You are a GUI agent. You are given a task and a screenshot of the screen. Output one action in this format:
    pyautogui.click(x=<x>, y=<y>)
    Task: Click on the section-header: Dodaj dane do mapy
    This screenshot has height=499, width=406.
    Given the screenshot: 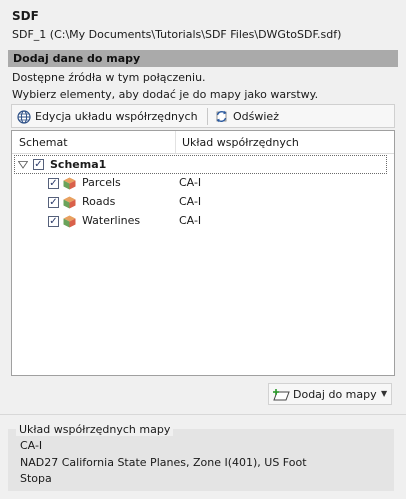 What is the action you would take?
    pyautogui.click(x=203, y=58)
    